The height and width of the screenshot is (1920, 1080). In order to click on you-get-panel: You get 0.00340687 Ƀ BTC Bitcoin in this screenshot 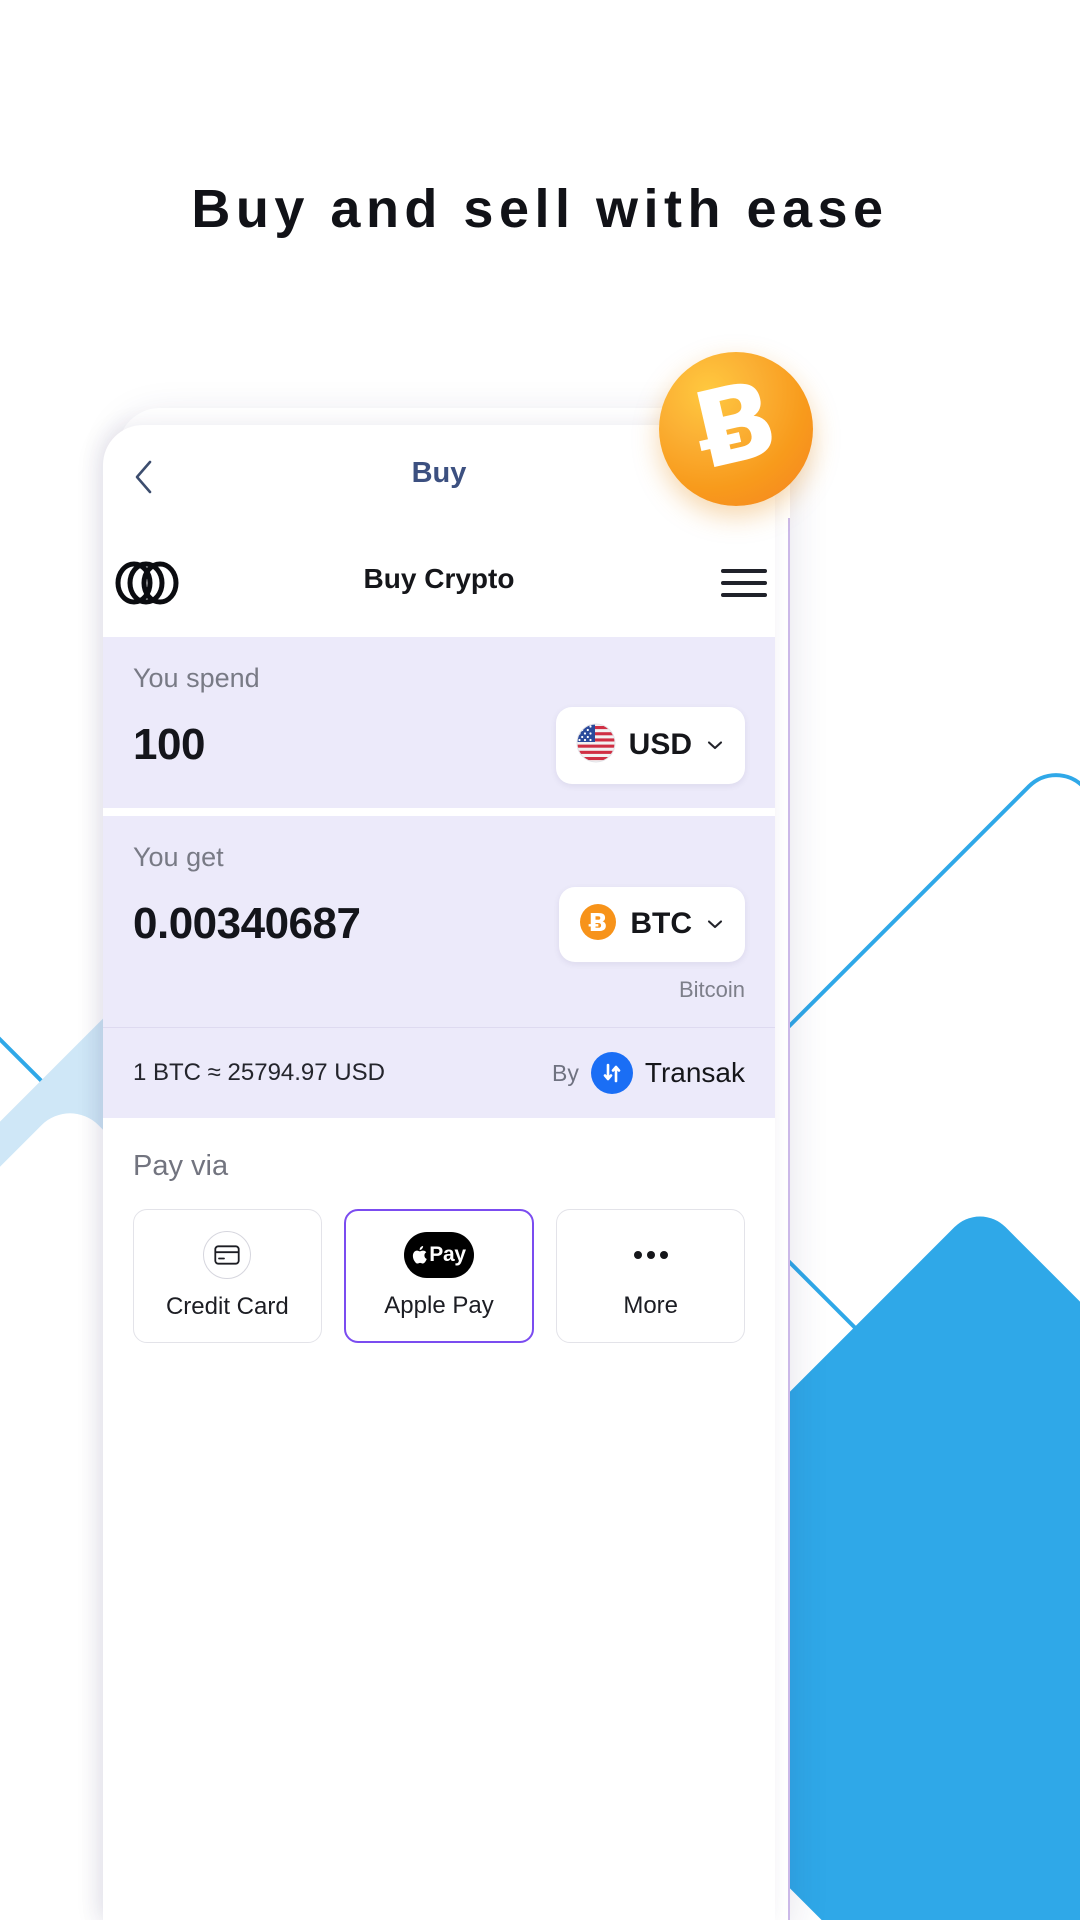, I will do `click(439, 921)`.